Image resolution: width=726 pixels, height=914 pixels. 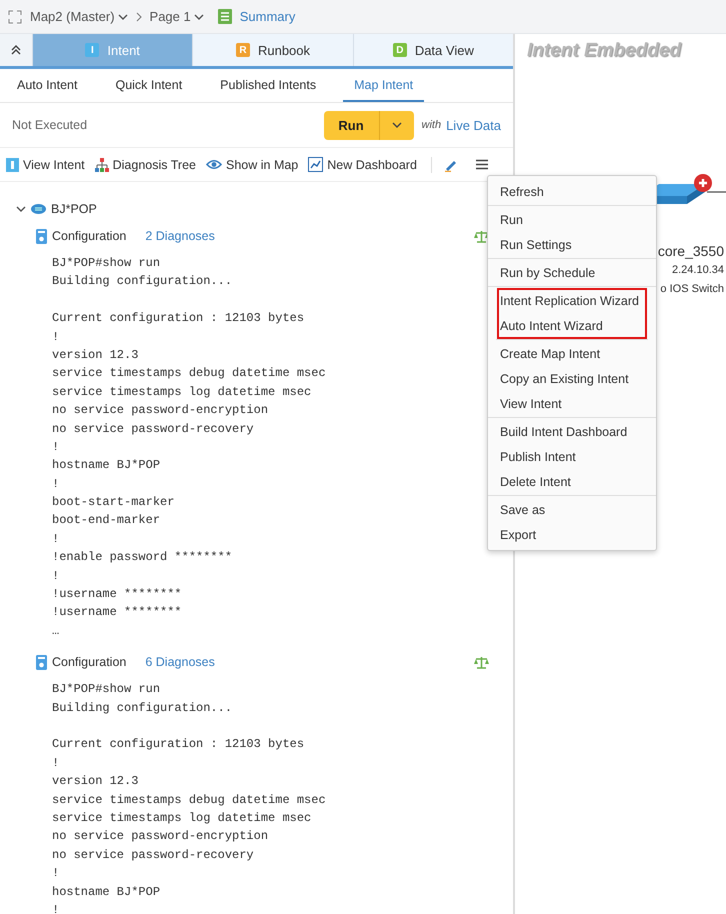 I want to click on diagnoses-link: 6 Diagnoses, so click(x=307, y=662).